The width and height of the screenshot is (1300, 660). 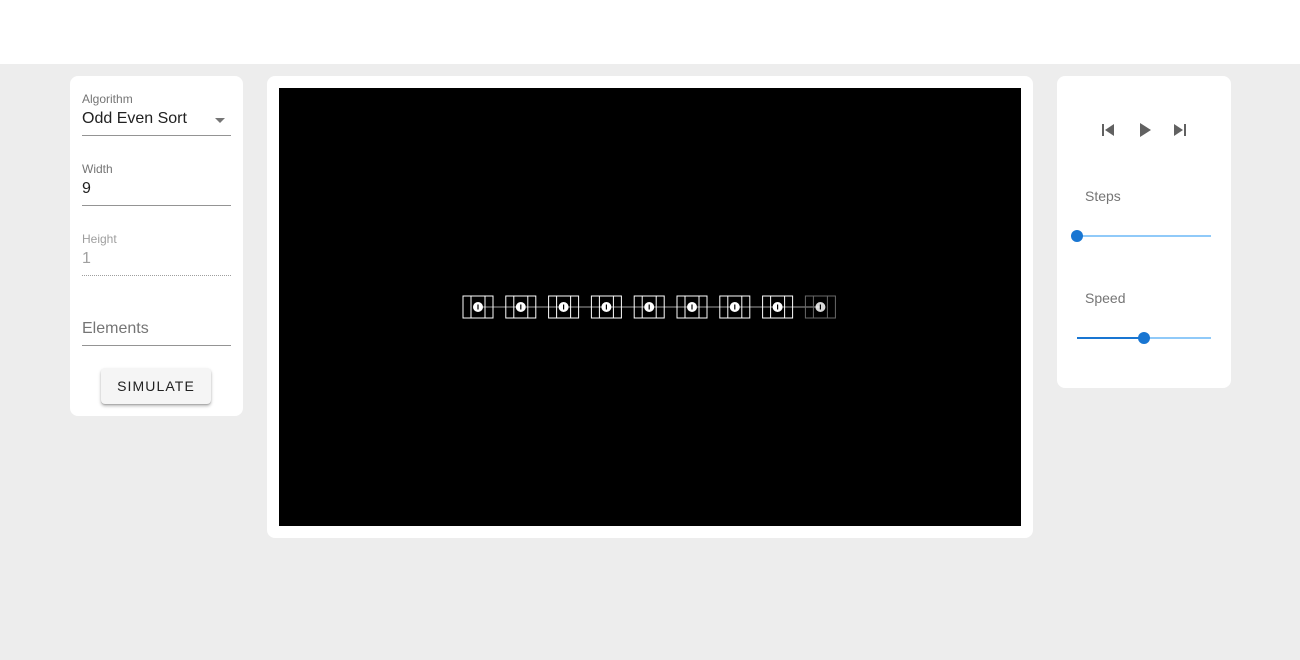 I want to click on steps-slider, so click(x=1141, y=236).